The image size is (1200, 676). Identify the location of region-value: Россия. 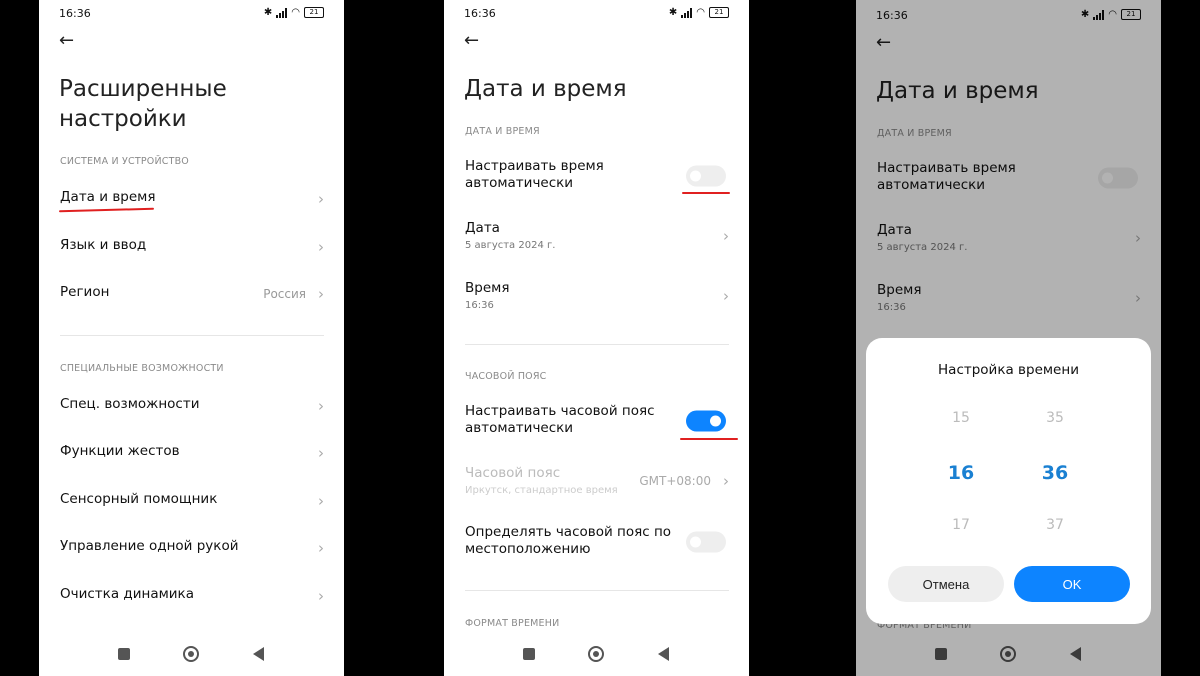
(284, 294).